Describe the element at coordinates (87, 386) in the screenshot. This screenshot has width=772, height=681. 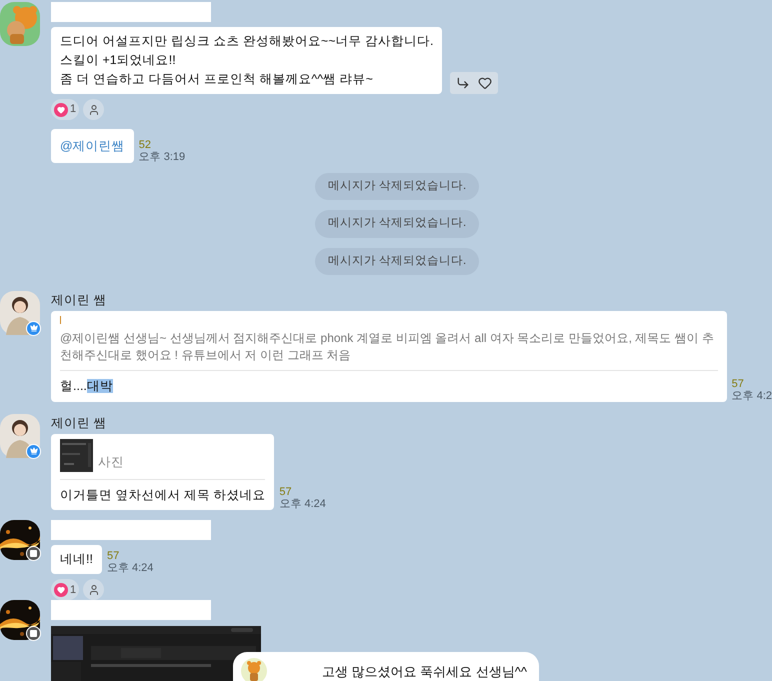
I see `reply-text: 헐....대박` at that location.